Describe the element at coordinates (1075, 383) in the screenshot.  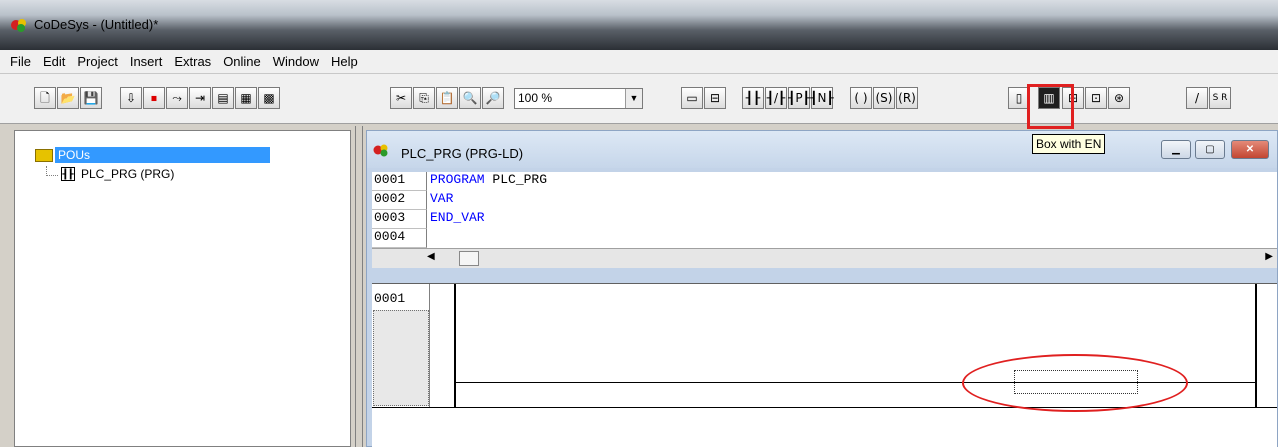
I see `annotation-oval` at that location.